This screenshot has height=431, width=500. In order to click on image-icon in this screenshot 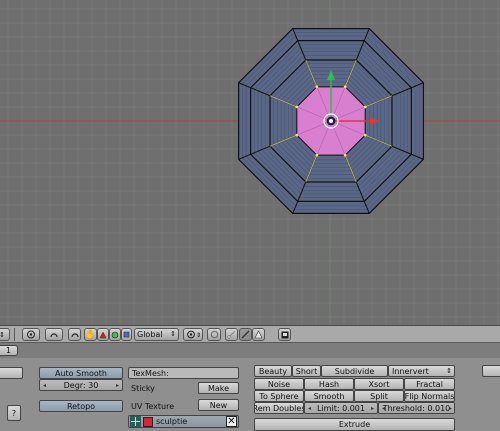, I will do `click(284, 334)`.